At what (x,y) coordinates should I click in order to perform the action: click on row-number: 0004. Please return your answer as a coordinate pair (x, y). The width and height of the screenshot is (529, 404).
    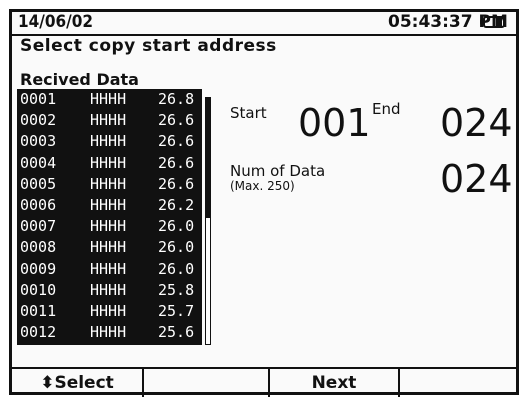
    Looking at the image, I should click on (38, 162).